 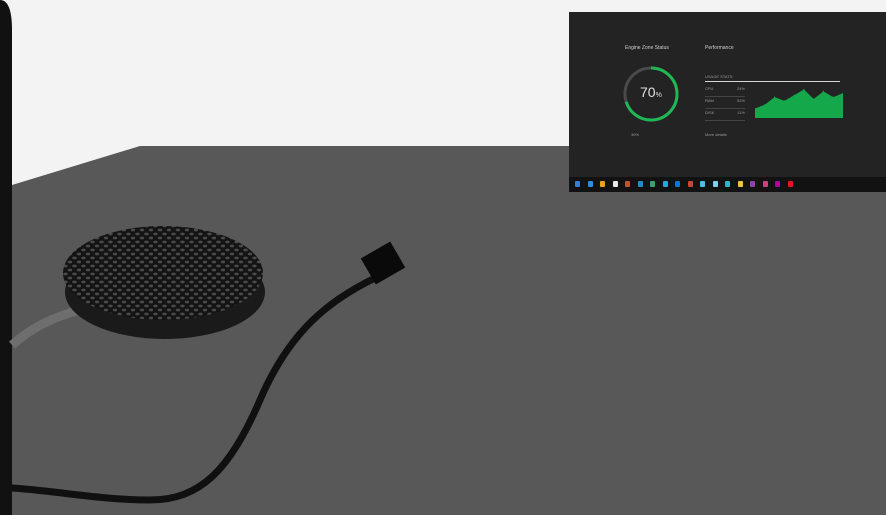 What do you see at coordinates (658, 95) in the screenshot?
I see `percent-suffix: %` at bounding box center [658, 95].